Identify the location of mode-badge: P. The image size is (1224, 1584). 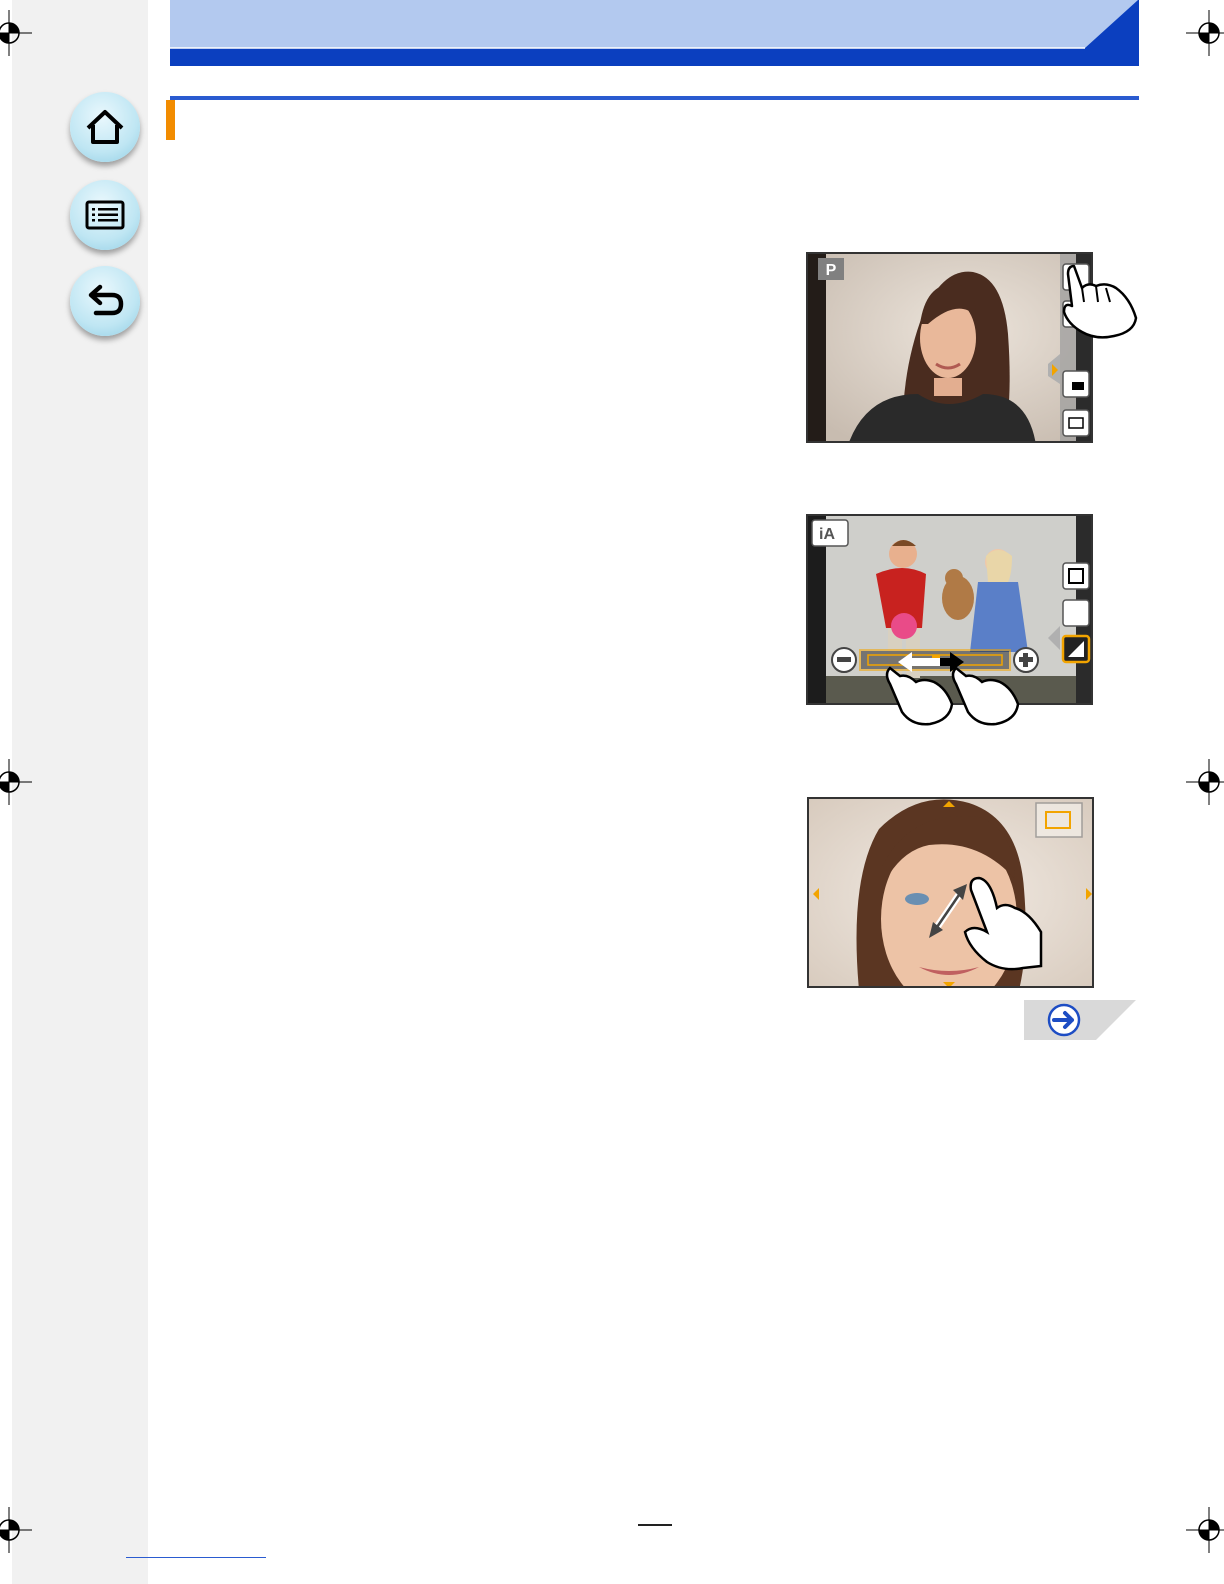
(831, 270).